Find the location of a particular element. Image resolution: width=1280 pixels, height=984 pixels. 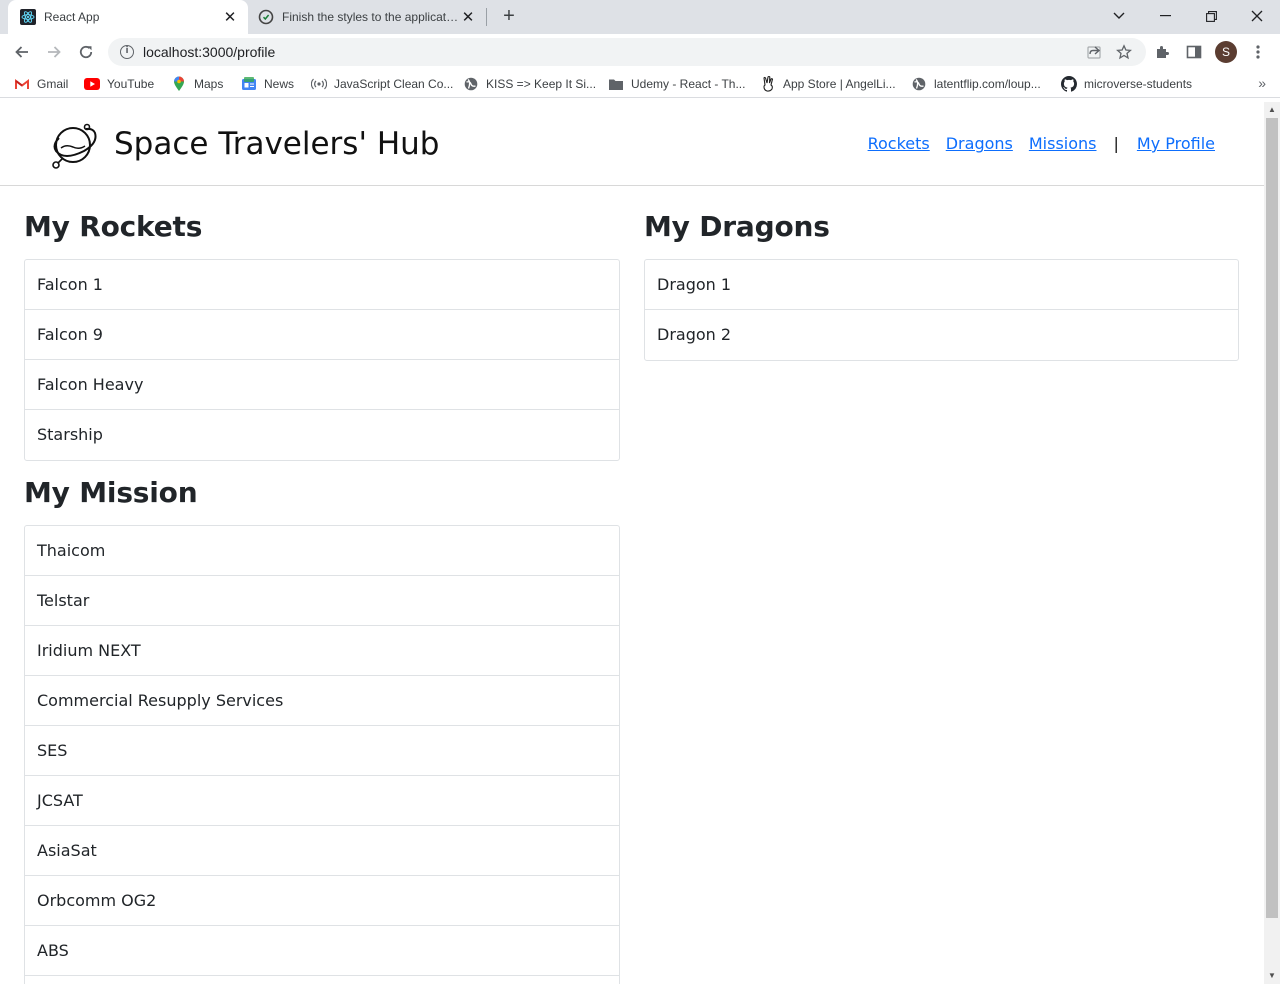

list-item is located at coordinates (322, 980).